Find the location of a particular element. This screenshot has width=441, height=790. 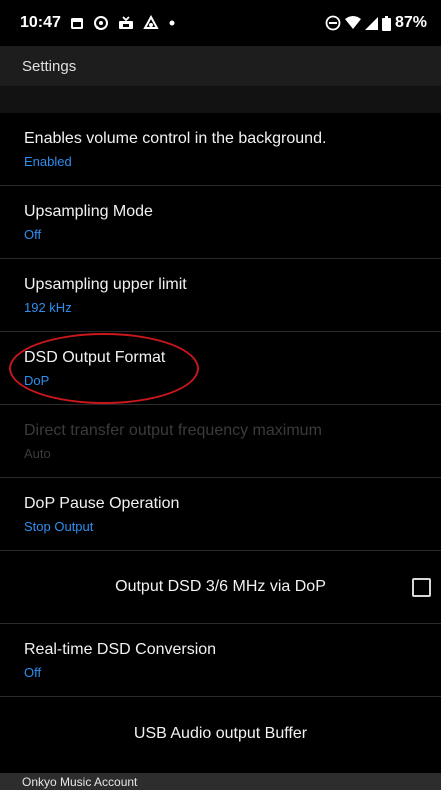

outlook-icon is located at coordinates (151, 23).